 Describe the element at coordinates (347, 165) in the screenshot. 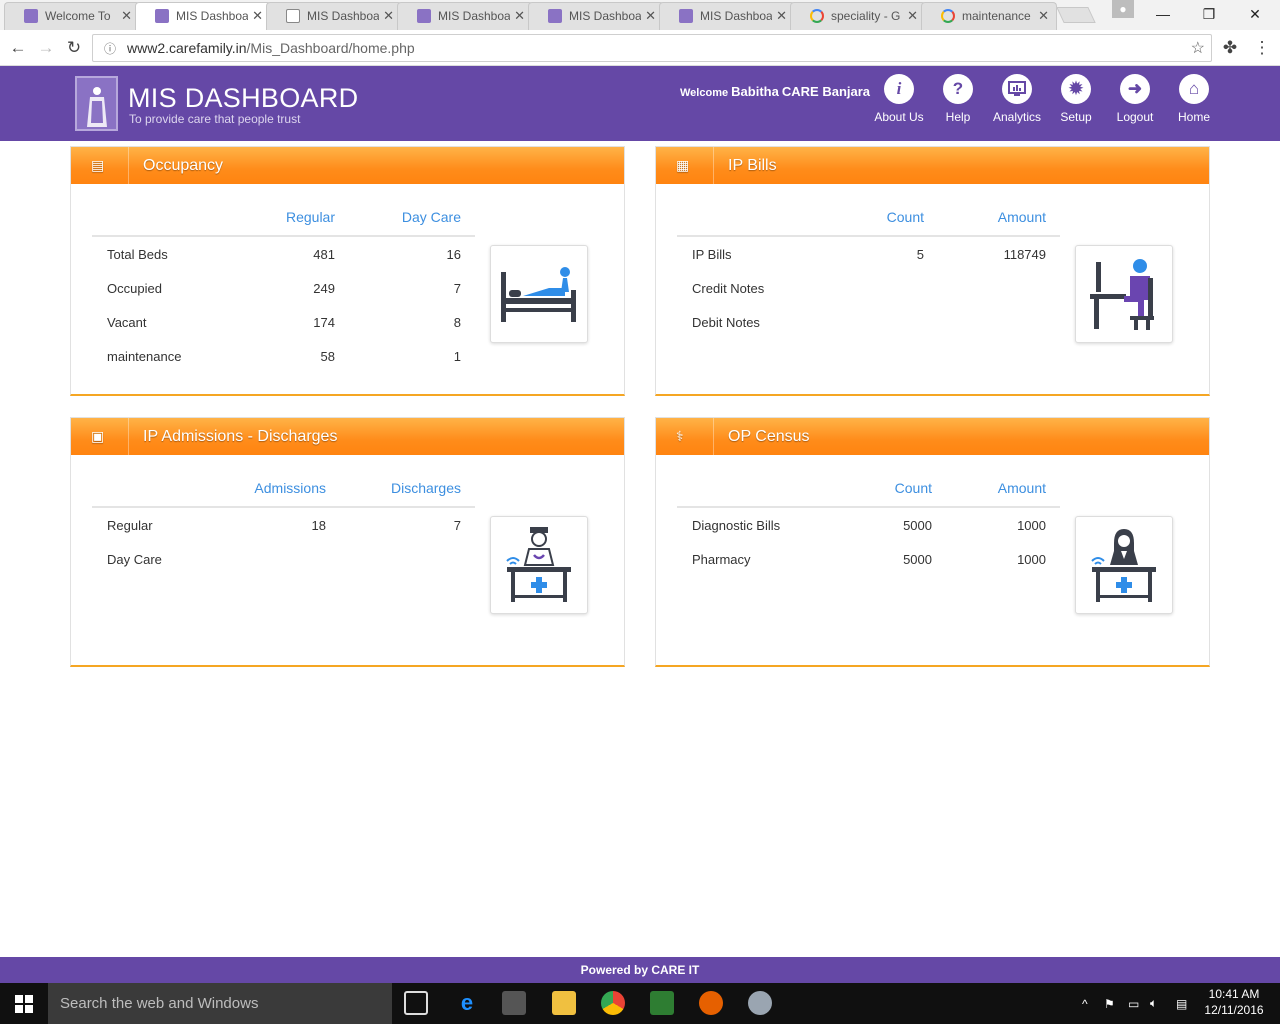

I see `panel-header: ▤ Occupancy` at that location.